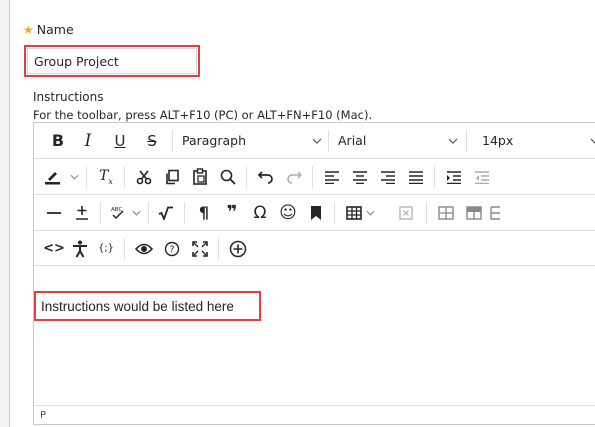 Image resolution: width=595 pixels, height=427 pixels. I want to click on redo-icon, so click(294, 176).